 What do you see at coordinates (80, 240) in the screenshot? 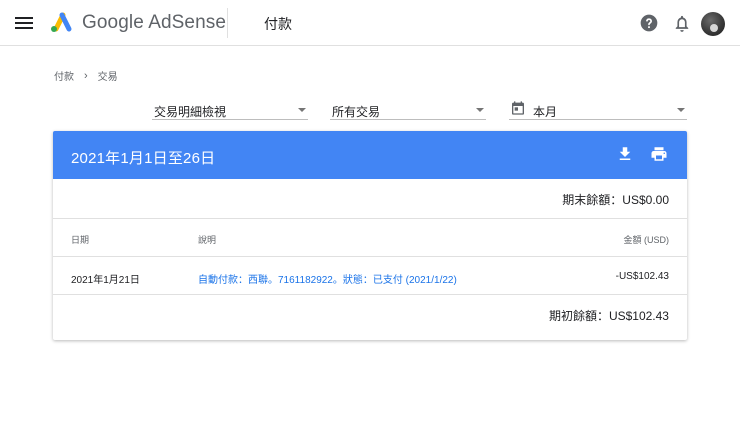
I see `column-header-date: 日期` at bounding box center [80, 240].